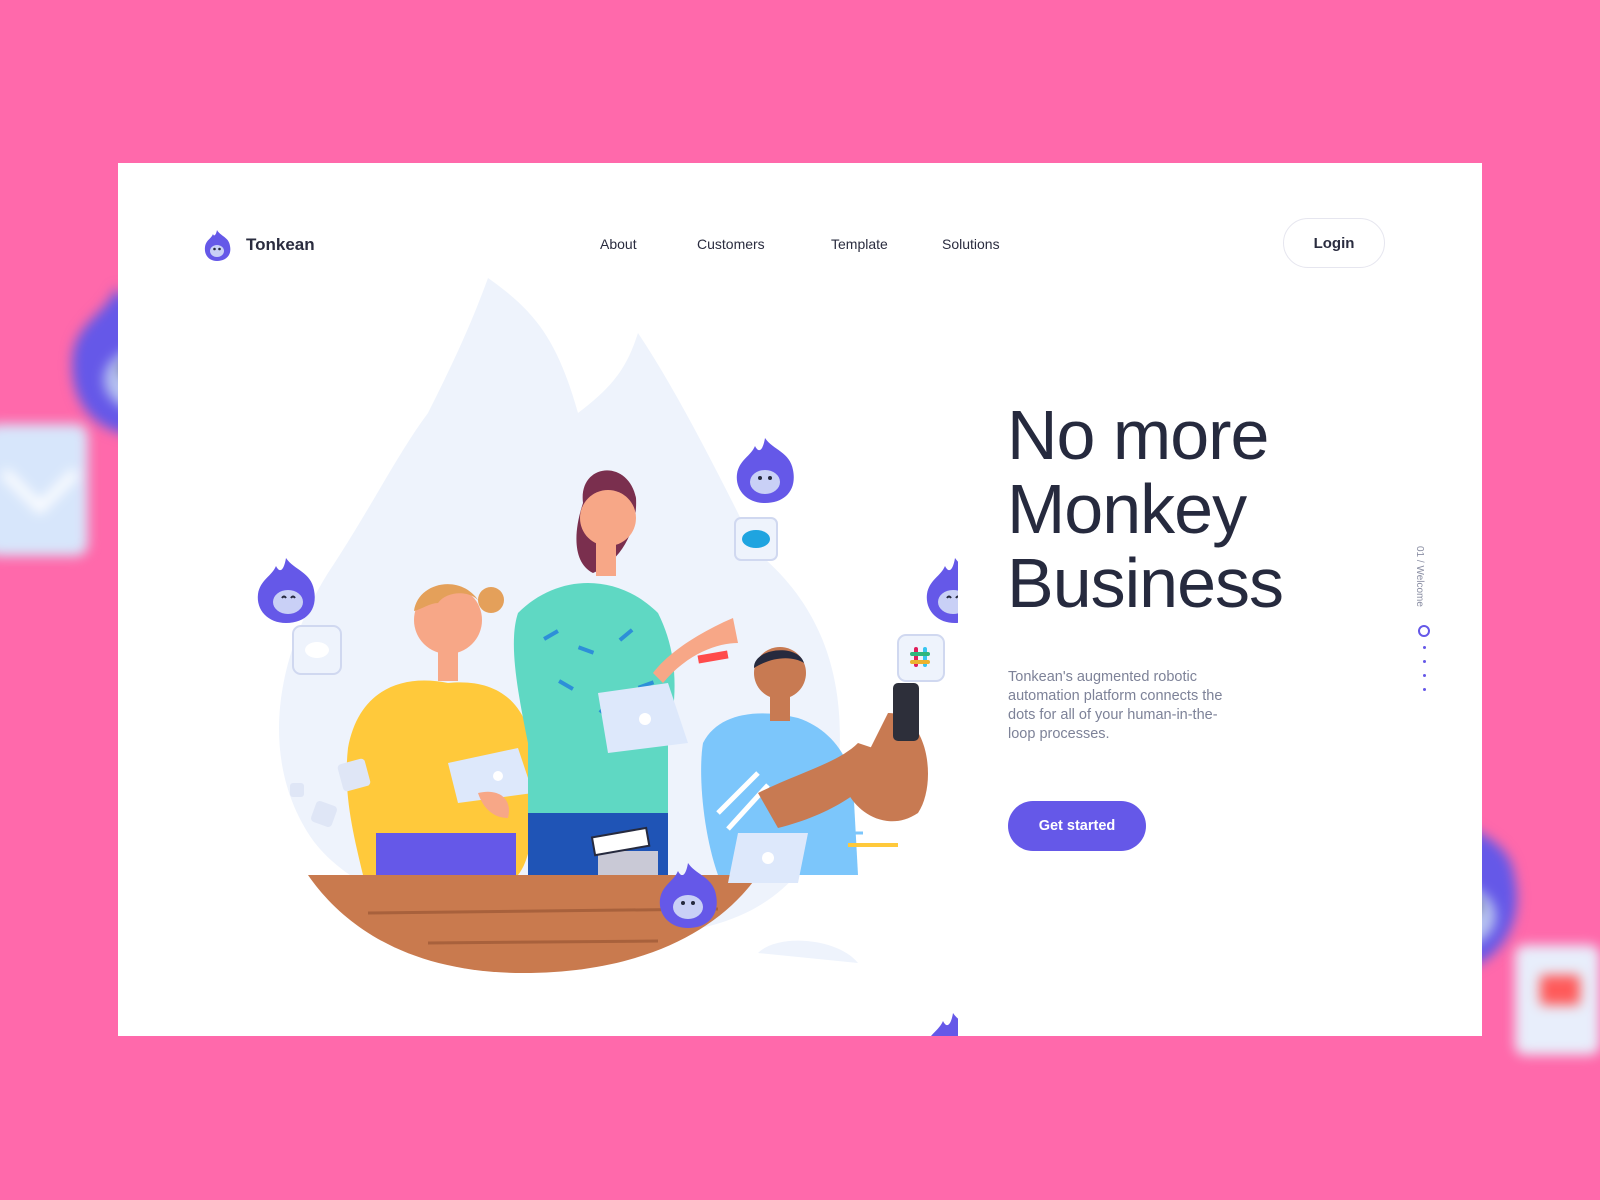 The image size is (1600, 1200). What do you see at coordinates (217, 245) in the screenshot?
I see `monkey-logo-icon` at bounding box center [217, 245].